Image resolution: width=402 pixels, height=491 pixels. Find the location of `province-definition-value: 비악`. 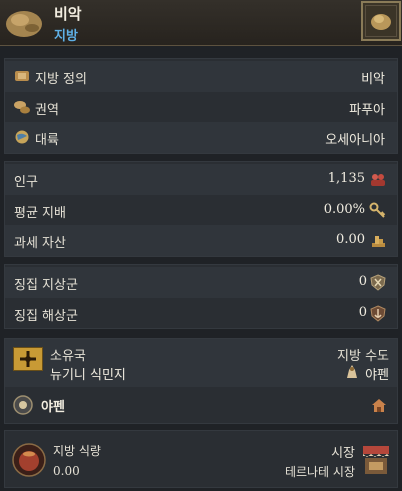

province-definition-value: 비악 is located at coordinates (373, 79).